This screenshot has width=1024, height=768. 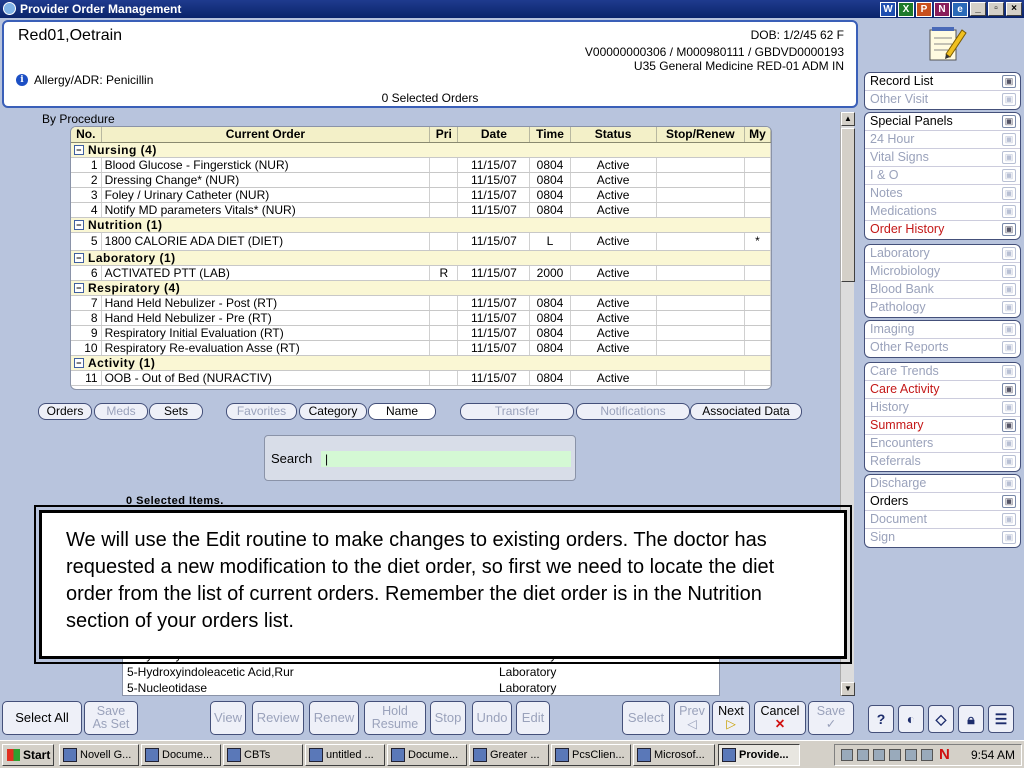 I want to click on associated-data-button: Associated Data, so click(x=746, y=411).